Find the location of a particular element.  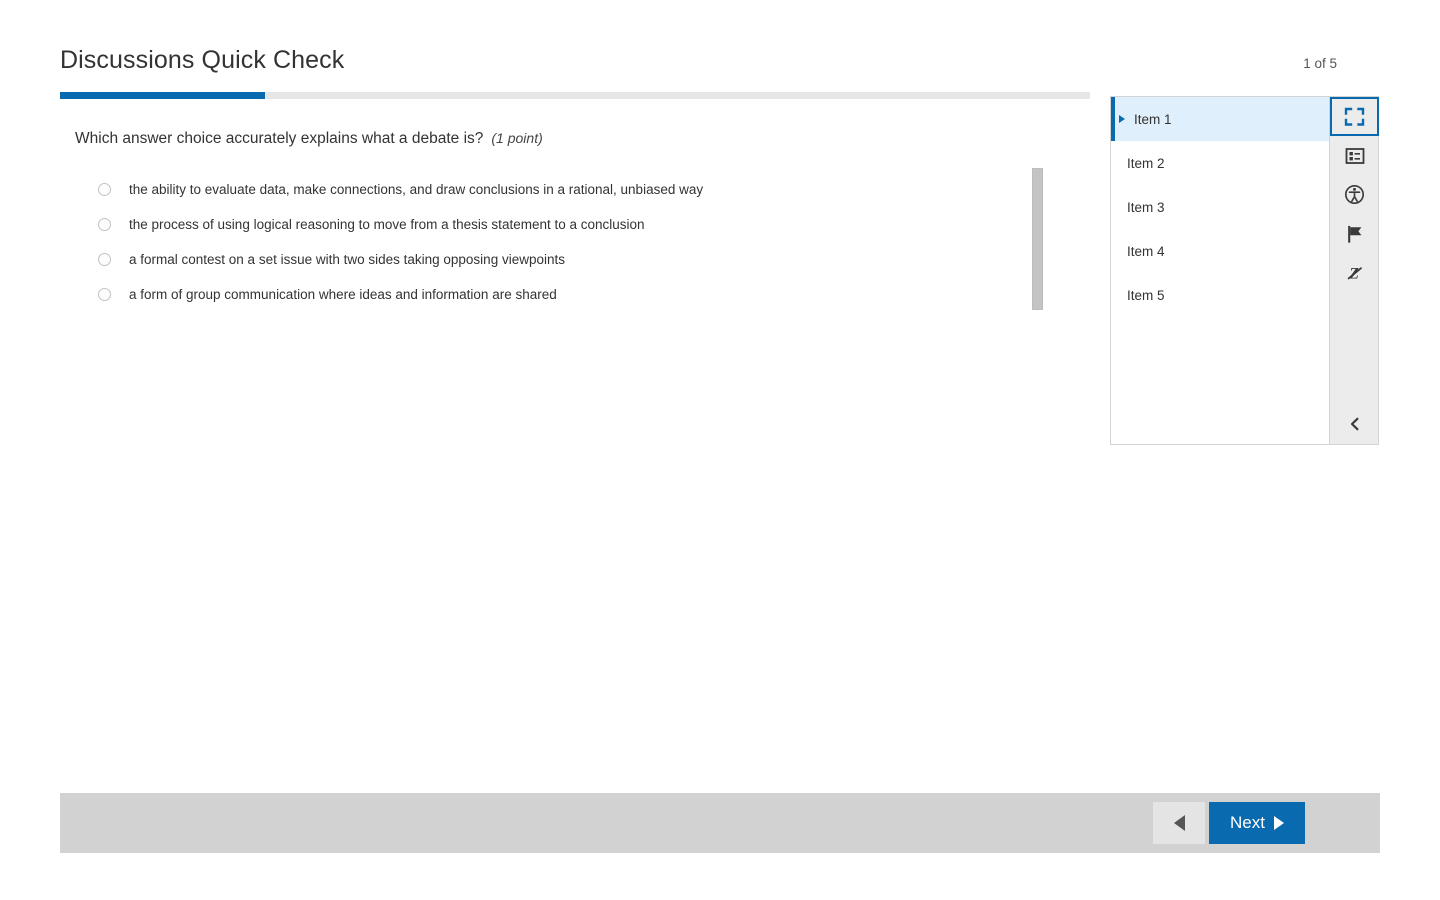

accessibility-button is located at coordinates (1354, 194).